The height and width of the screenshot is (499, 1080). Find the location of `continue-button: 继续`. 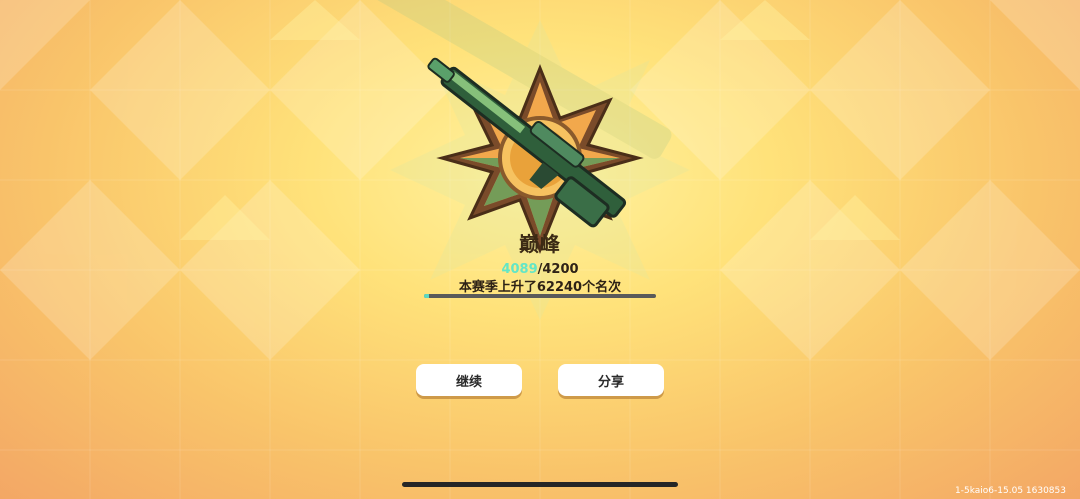

continue-button: 继续 is located at coordinates (469, 380).